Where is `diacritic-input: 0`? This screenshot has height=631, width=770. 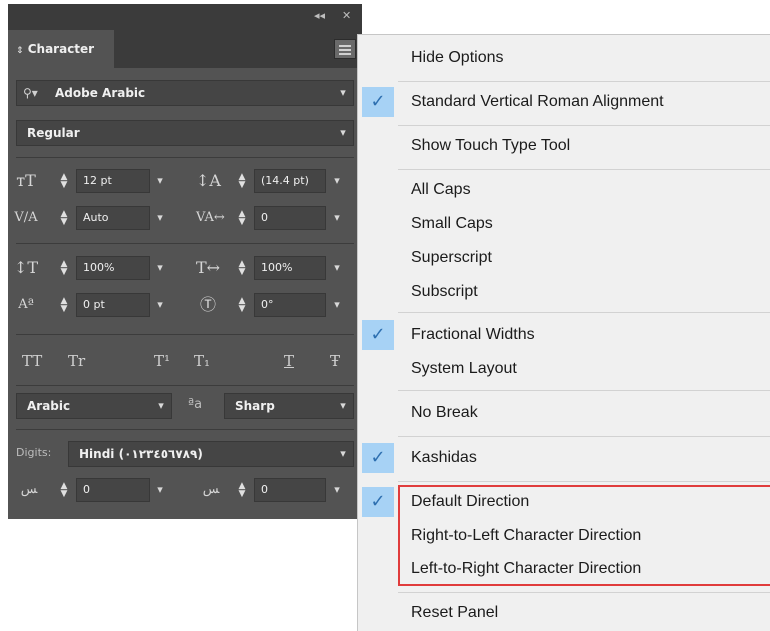
diacritic-input: 0 is located at coordinates (290, 490).